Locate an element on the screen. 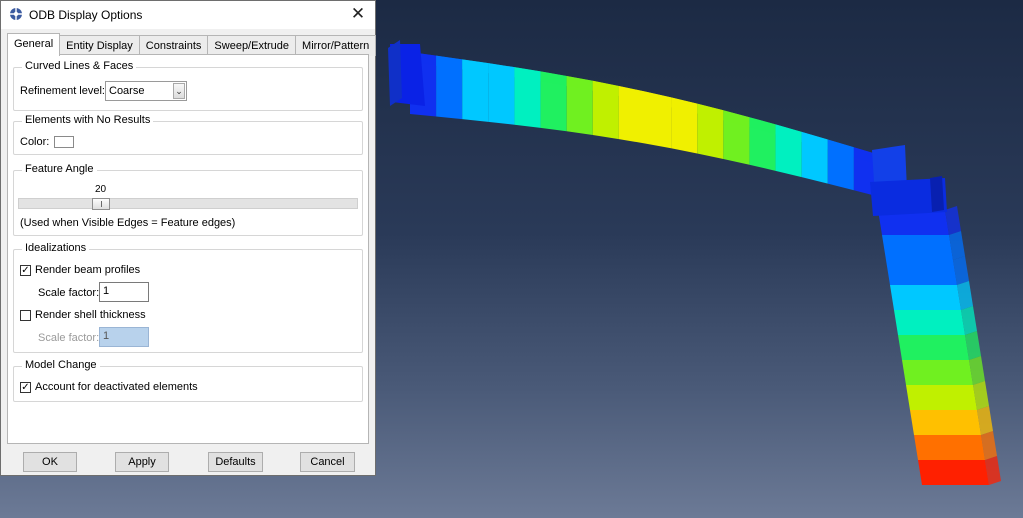 The image size is (1023, 518). color-label: Color: is located at coordinates (35, 142).